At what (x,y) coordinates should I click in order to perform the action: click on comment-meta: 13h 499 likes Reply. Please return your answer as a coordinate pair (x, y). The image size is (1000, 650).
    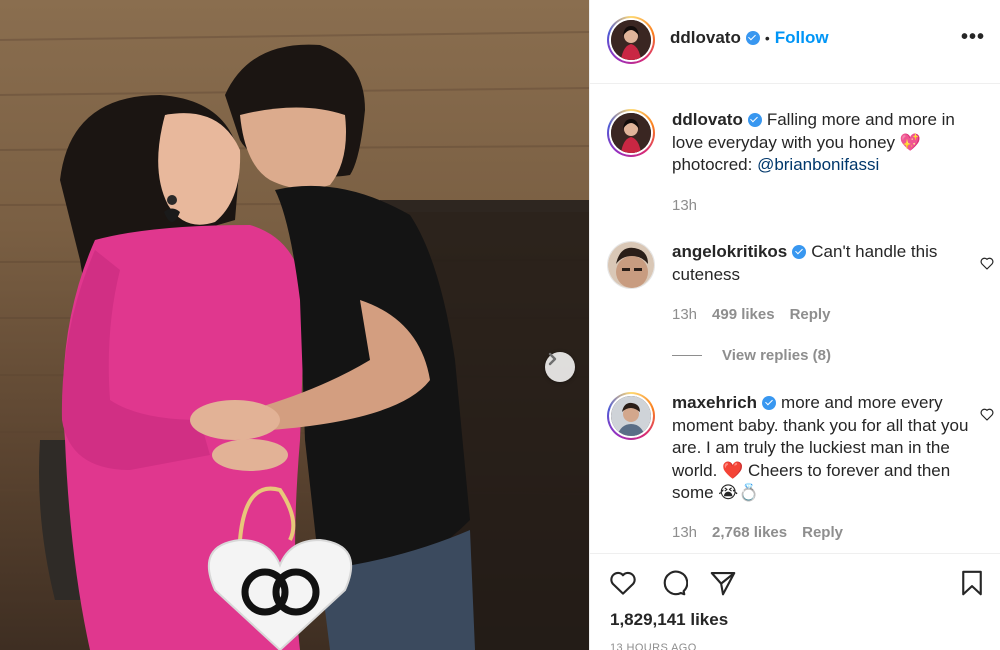
    Looking at the image, I should click on (751, 314).